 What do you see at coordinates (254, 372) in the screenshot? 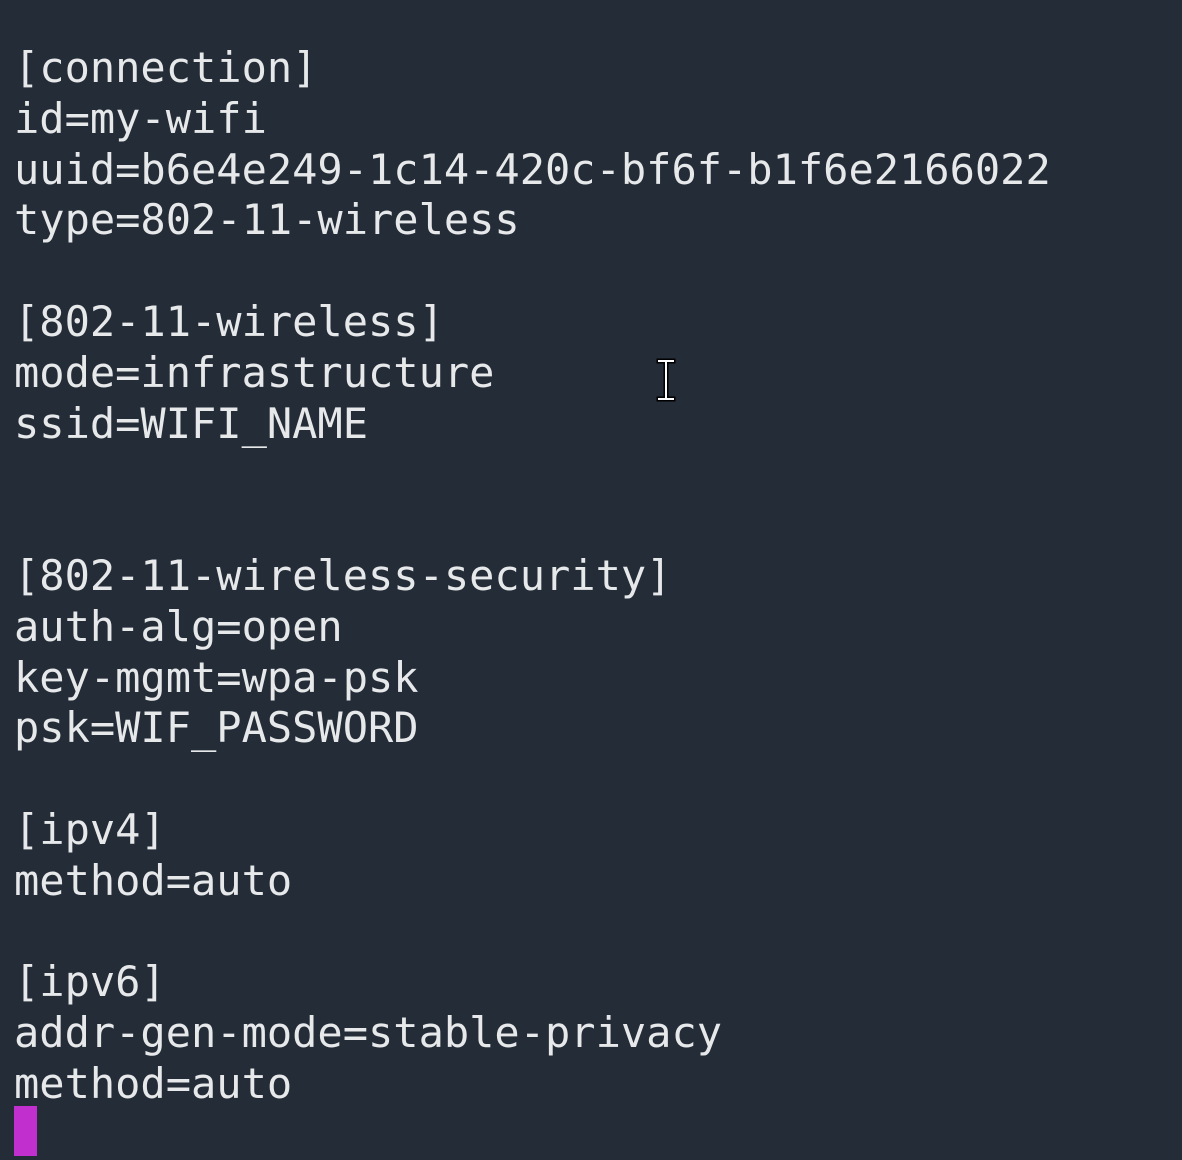
I see `config-line-mode: mode=infrastructure` at bounding box center [254, 372].